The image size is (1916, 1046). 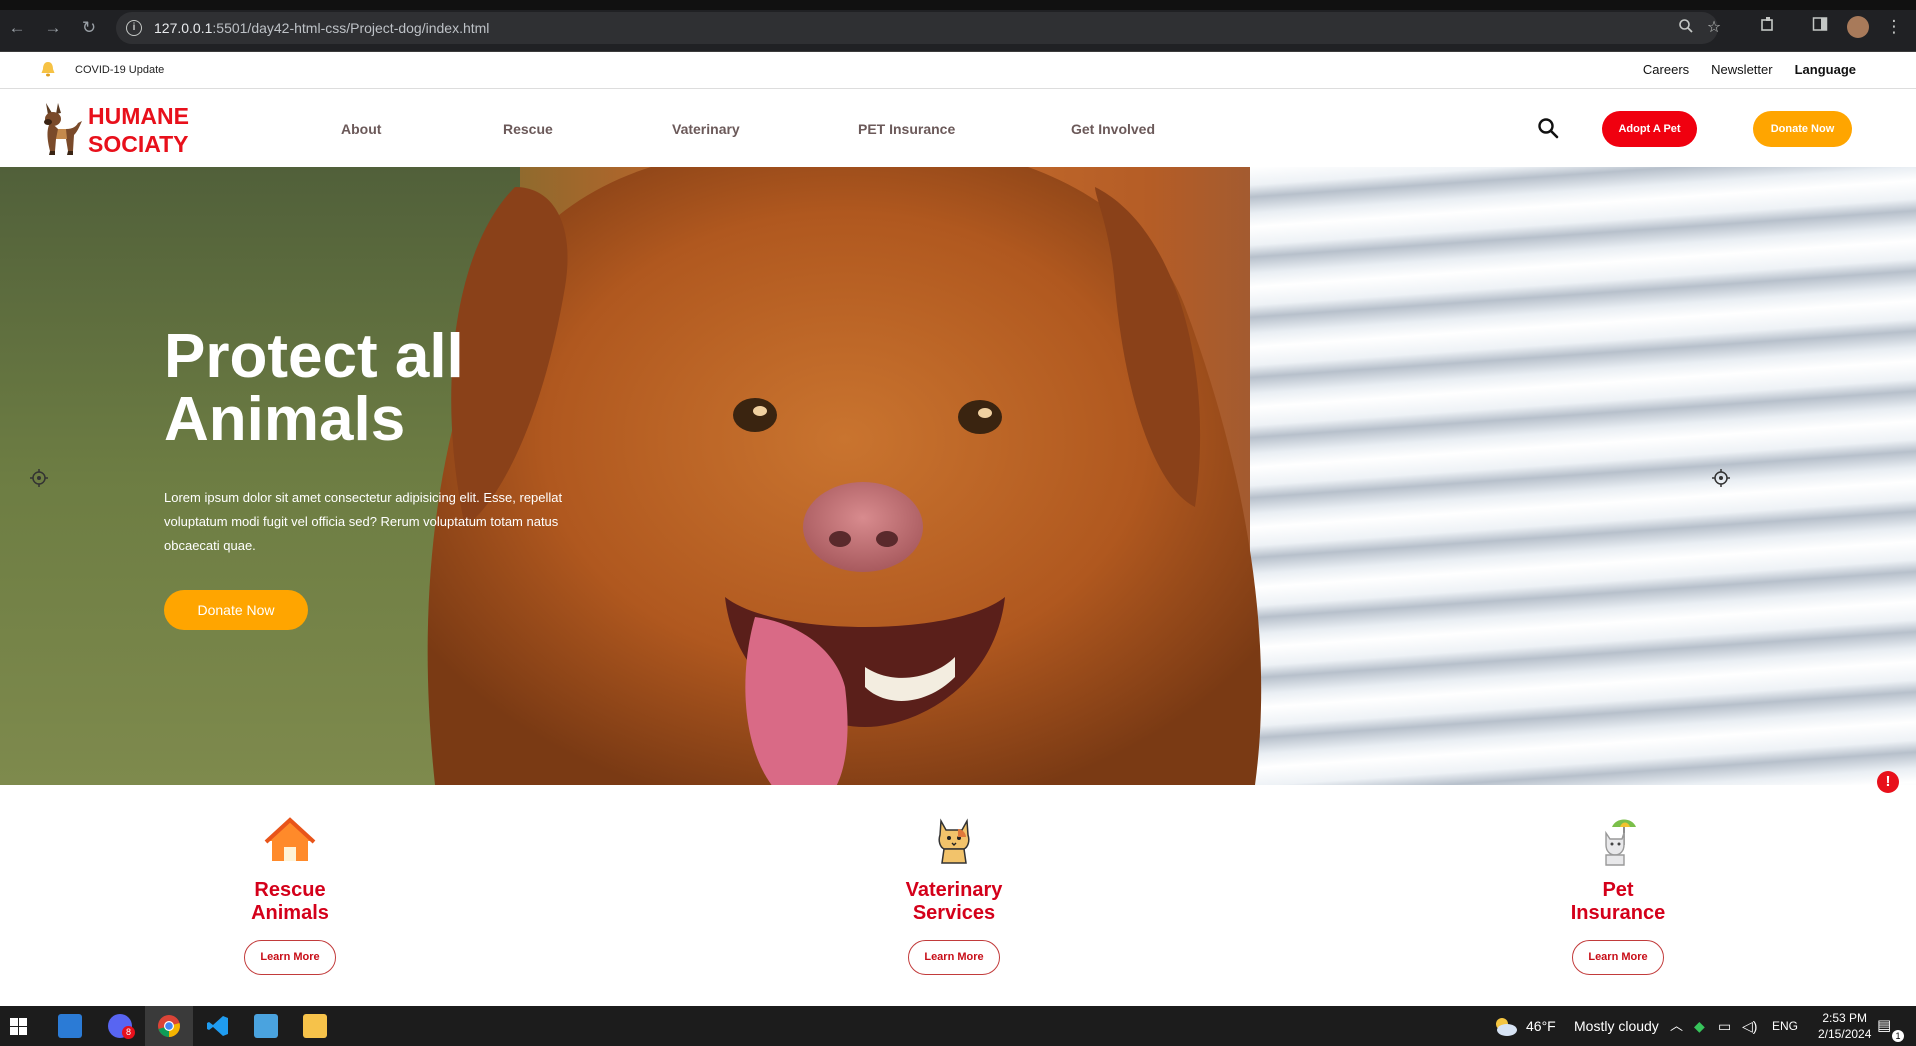 I want to click on service-title-line-1: Pet, so click(x=1618, y=890).